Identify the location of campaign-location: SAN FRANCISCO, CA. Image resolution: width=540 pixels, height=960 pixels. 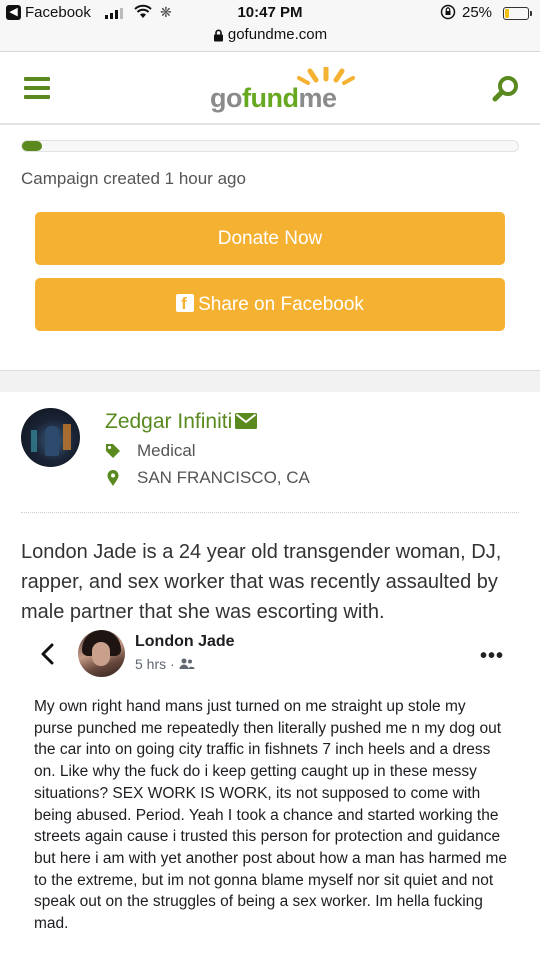
(207, 478).